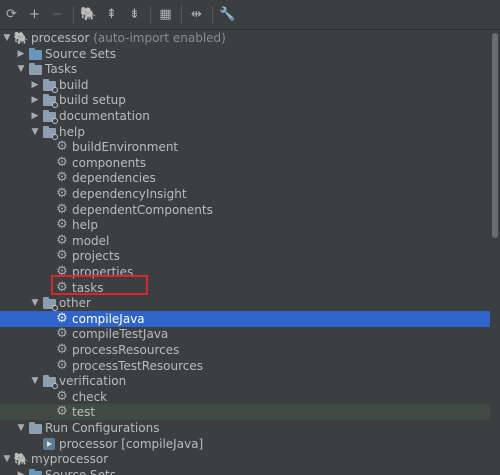 This screenshot has width=500, height=475. I want to click on tree-node-row: ▼ 🐘 processor (auto-import enabled), so click(245, 38).